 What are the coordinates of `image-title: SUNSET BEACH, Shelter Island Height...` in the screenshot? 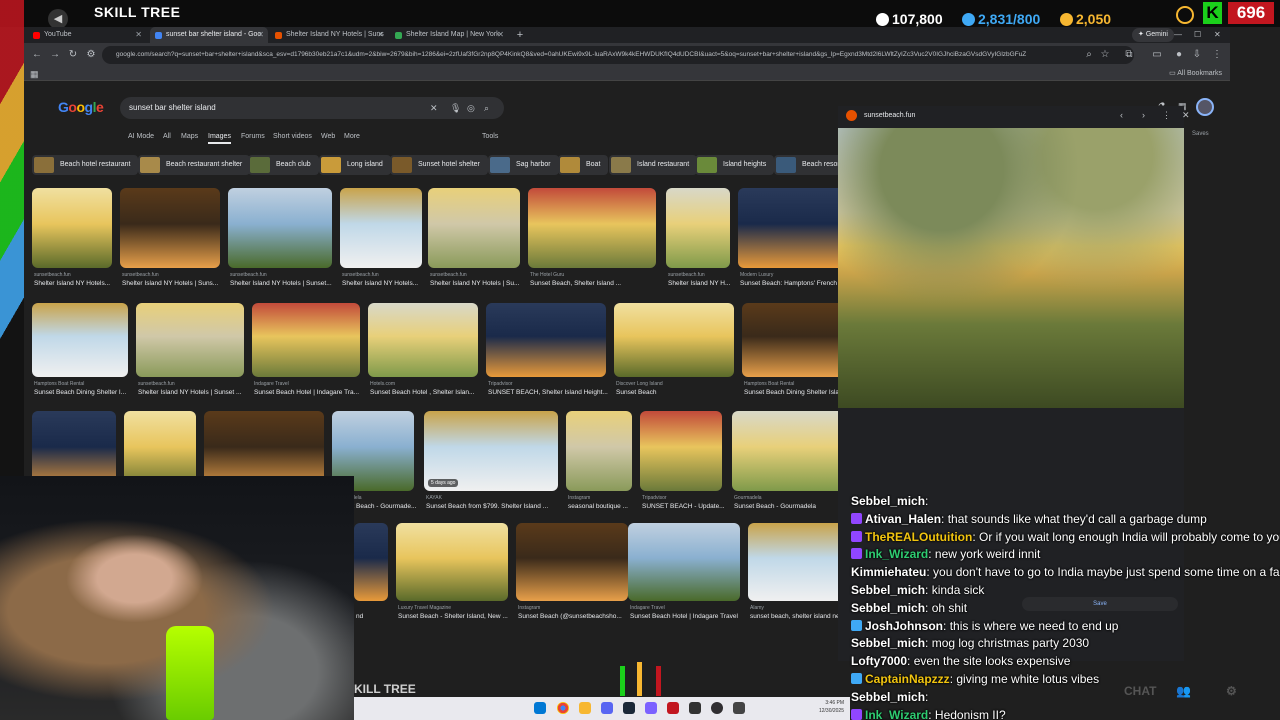 It's located at (548, 392).